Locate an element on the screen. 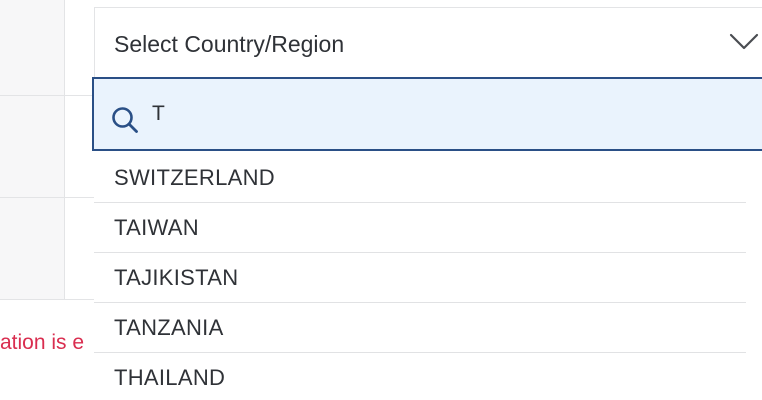 The width and height of the screenshot is (762, 400). country-option-label: SWITZERLAND is located at coordinates (194, 177).